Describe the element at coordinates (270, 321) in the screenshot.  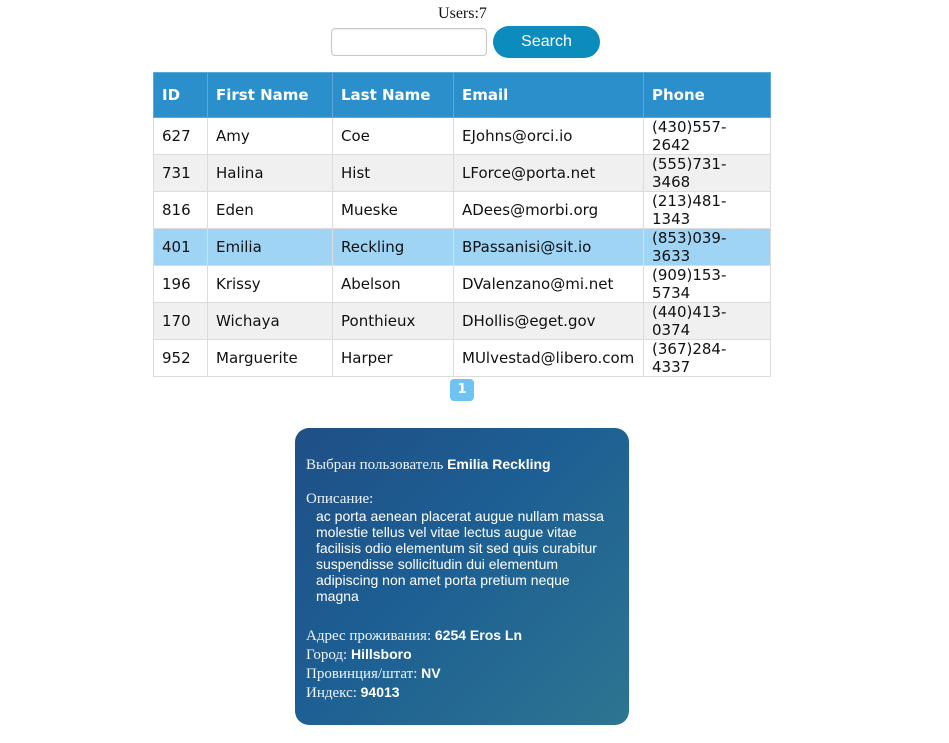
I see `cell-first-name: Wichaya` at that location.